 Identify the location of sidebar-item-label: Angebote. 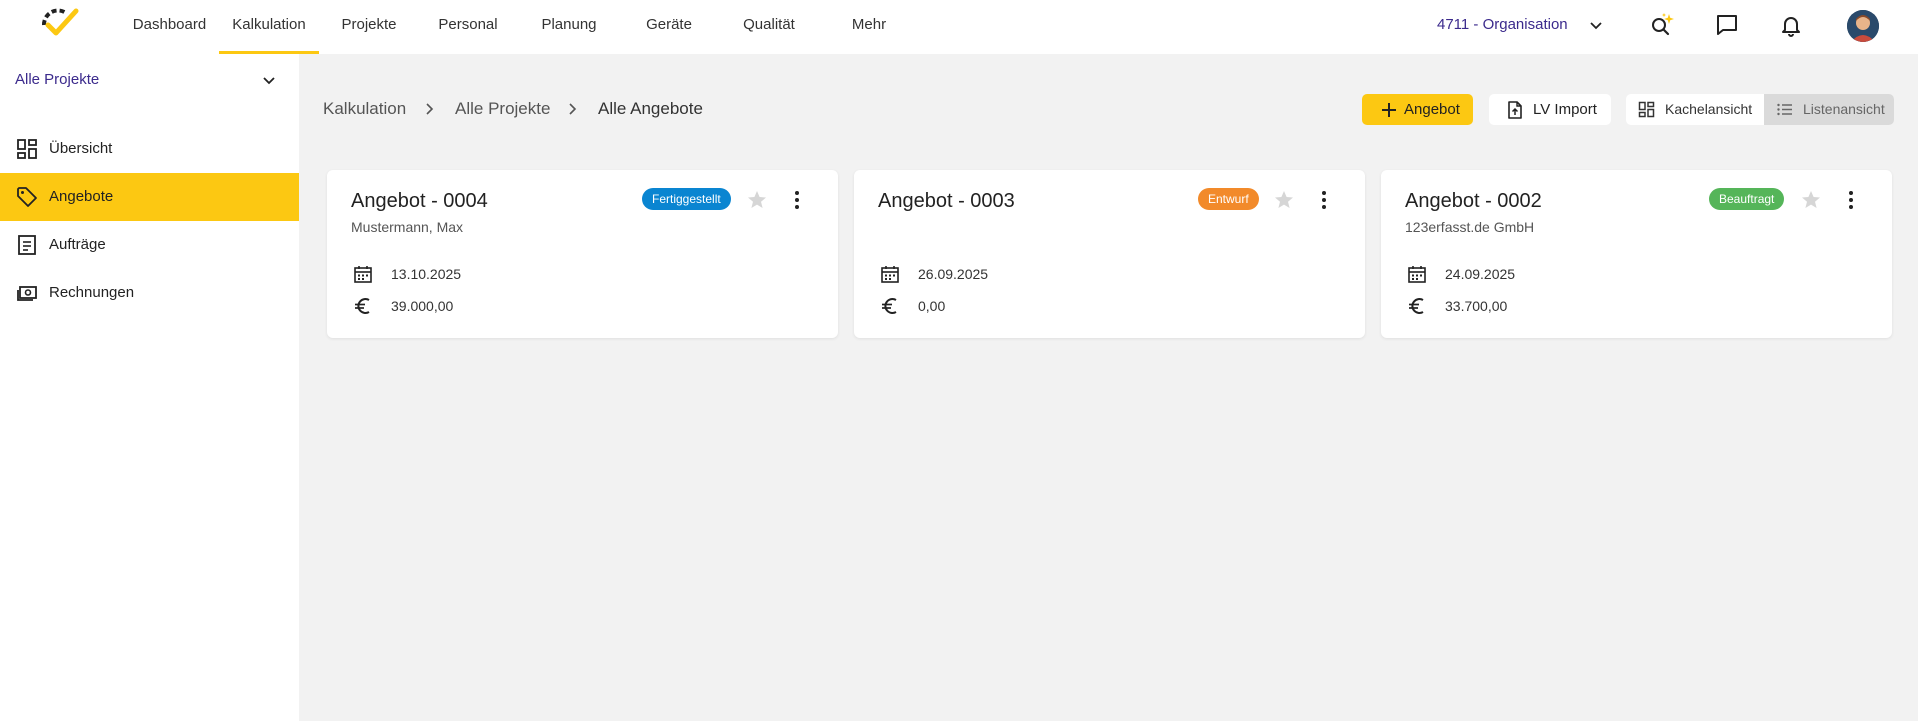
(81, 196).